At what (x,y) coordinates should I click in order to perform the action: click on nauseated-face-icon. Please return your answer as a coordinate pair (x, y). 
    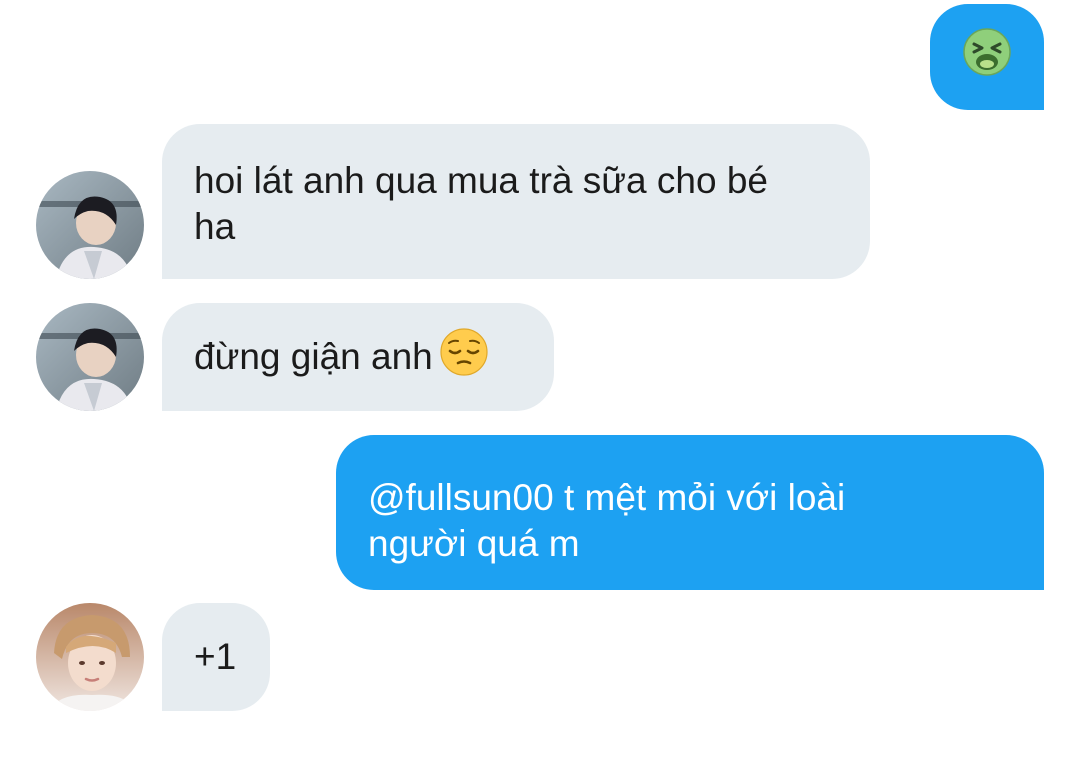
    Looking at the image, I should click on (987, 57).